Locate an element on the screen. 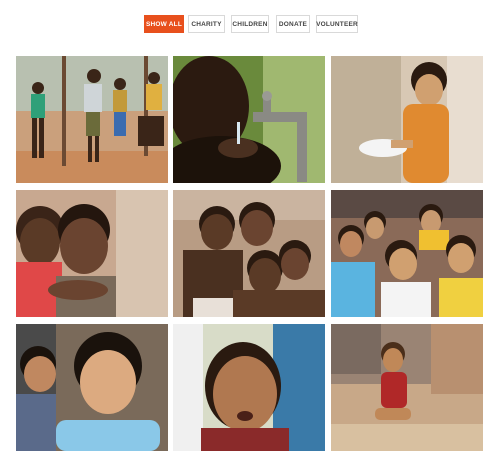 The height and width of the screenshot is (470, 500). photo-children-standing is located at coordinates (92, 119).